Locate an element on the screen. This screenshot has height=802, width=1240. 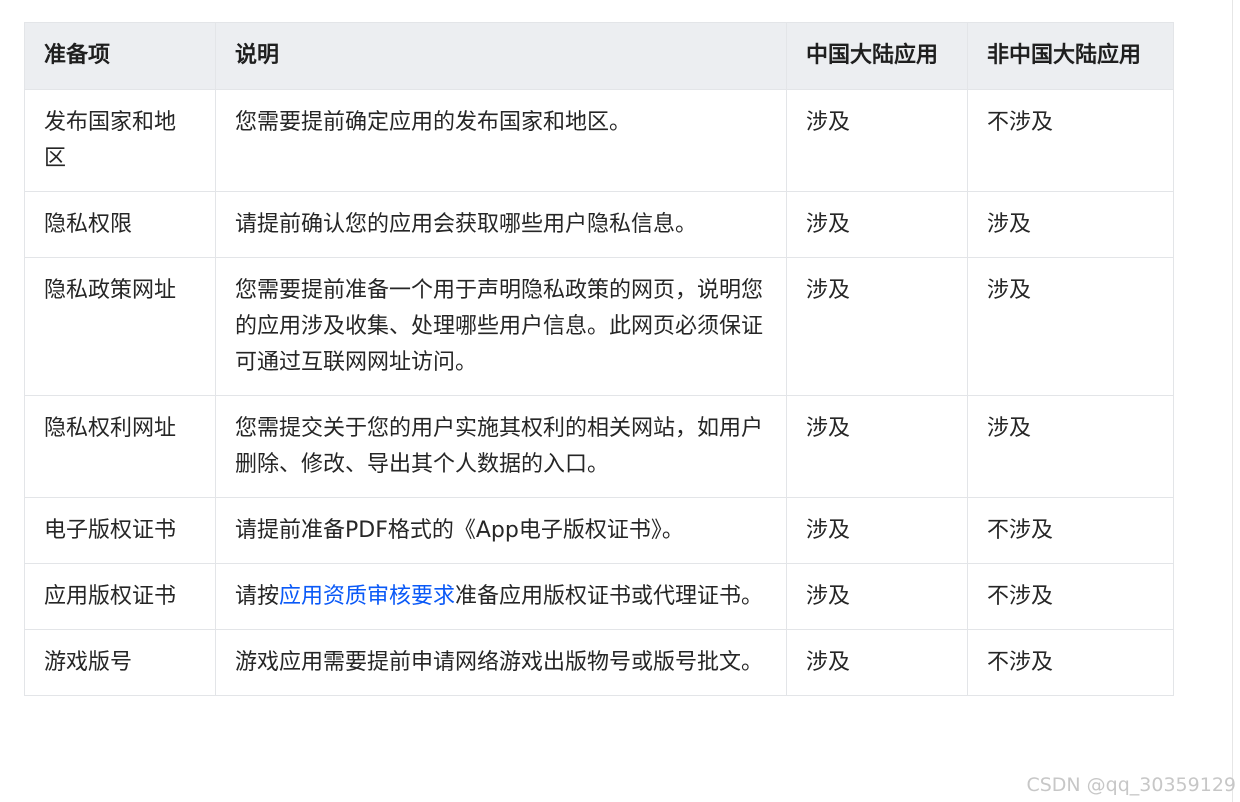
header-item: 准备项 is located at coordinates (120, 56).